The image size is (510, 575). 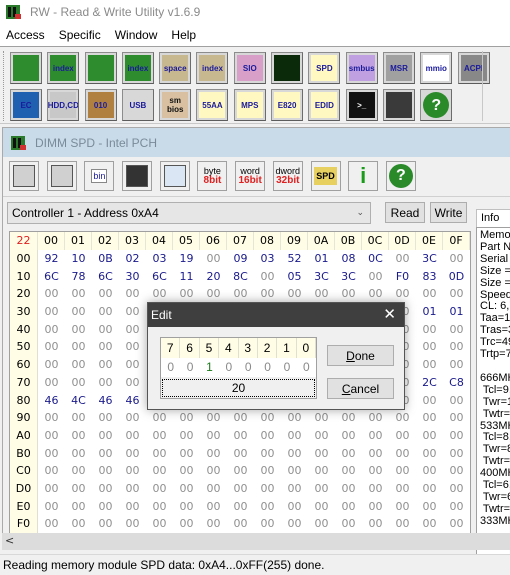 What do you see at coordinates (294, 258) in the screenshot?
I see `hex-cell: 52` at bounding box center [294, 258].